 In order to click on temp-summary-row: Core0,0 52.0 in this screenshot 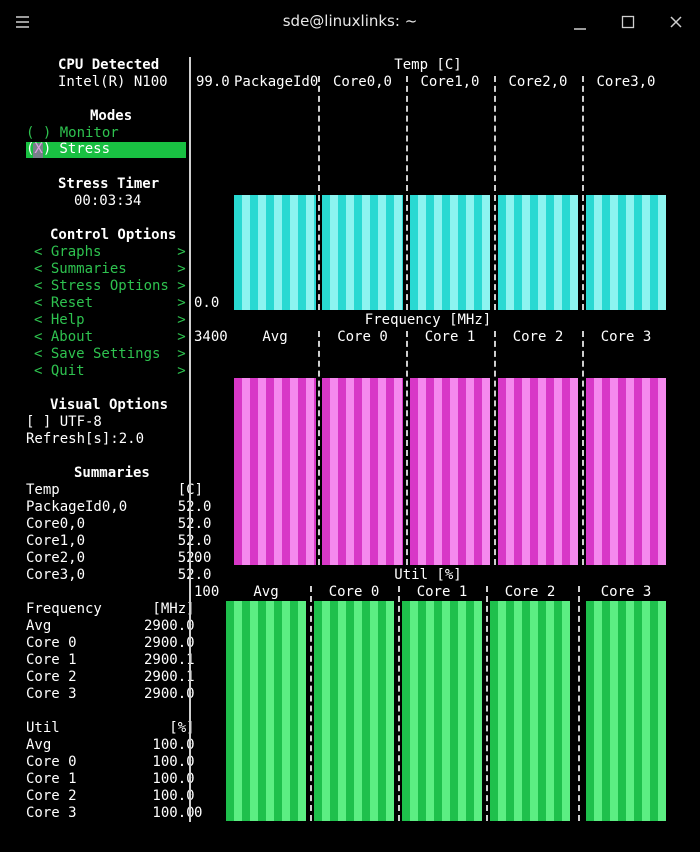, I will do `click(119, 524)`.